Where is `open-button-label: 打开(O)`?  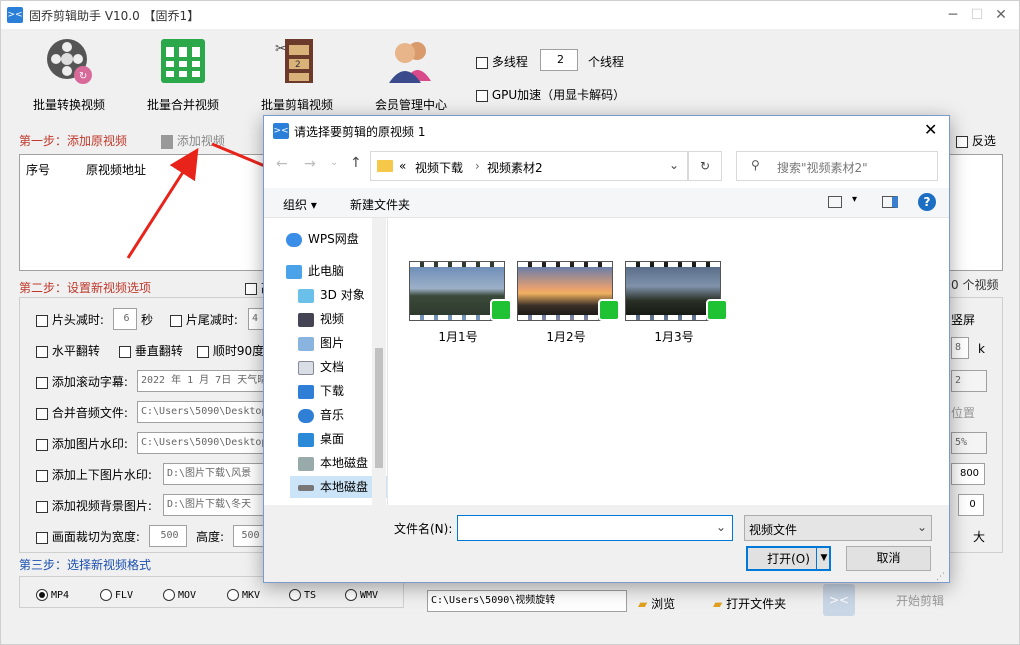 open-button-label: 打开(O) is located at coordinates (788, 559).